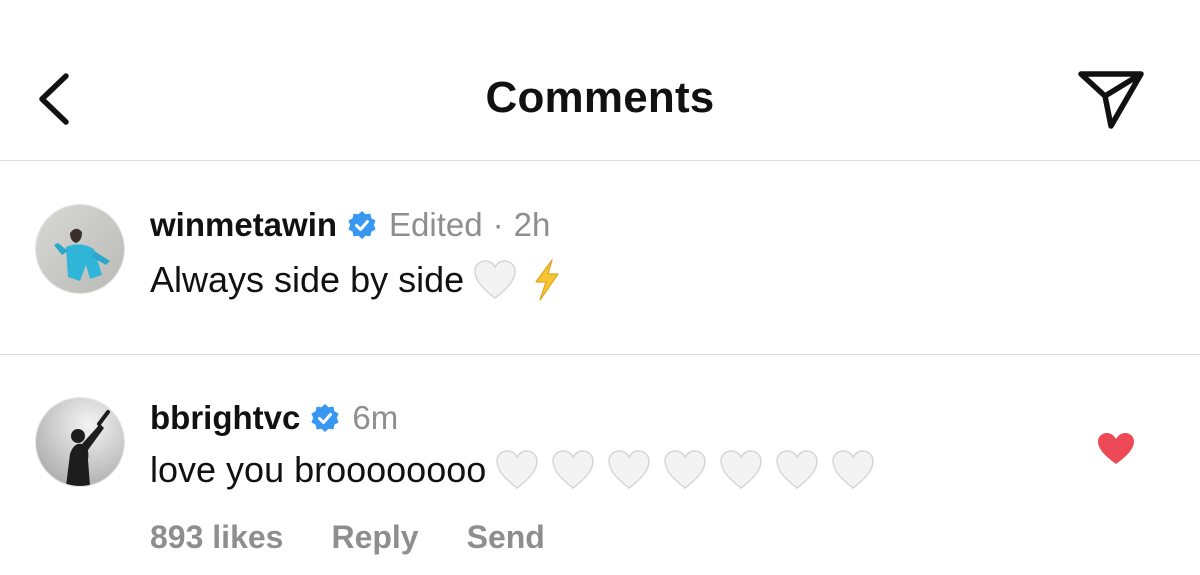  I want to click on reply-button: Reply, so click(374, 537).